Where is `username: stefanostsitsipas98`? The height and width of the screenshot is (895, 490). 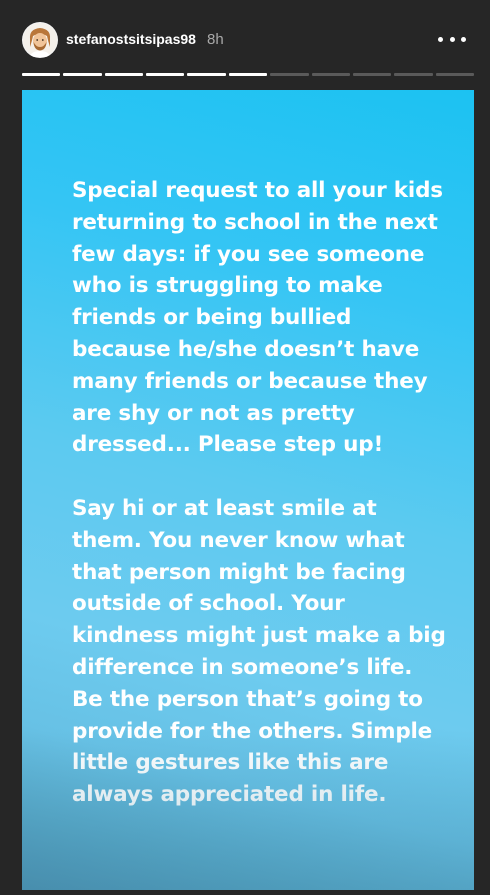 username: stefanostsitsipas98 is located at coordinates (131, 39).